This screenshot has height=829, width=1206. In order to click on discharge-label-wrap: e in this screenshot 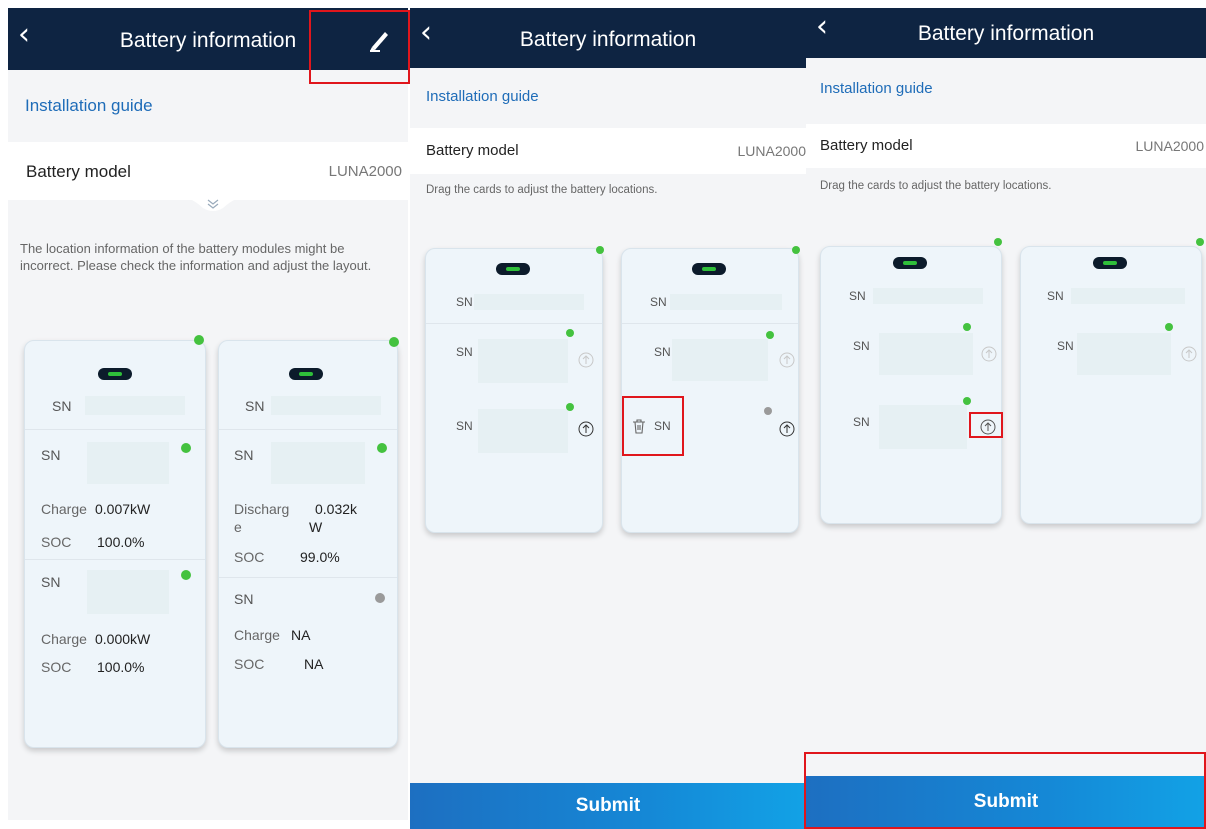, I will do `click(238, 527)`.